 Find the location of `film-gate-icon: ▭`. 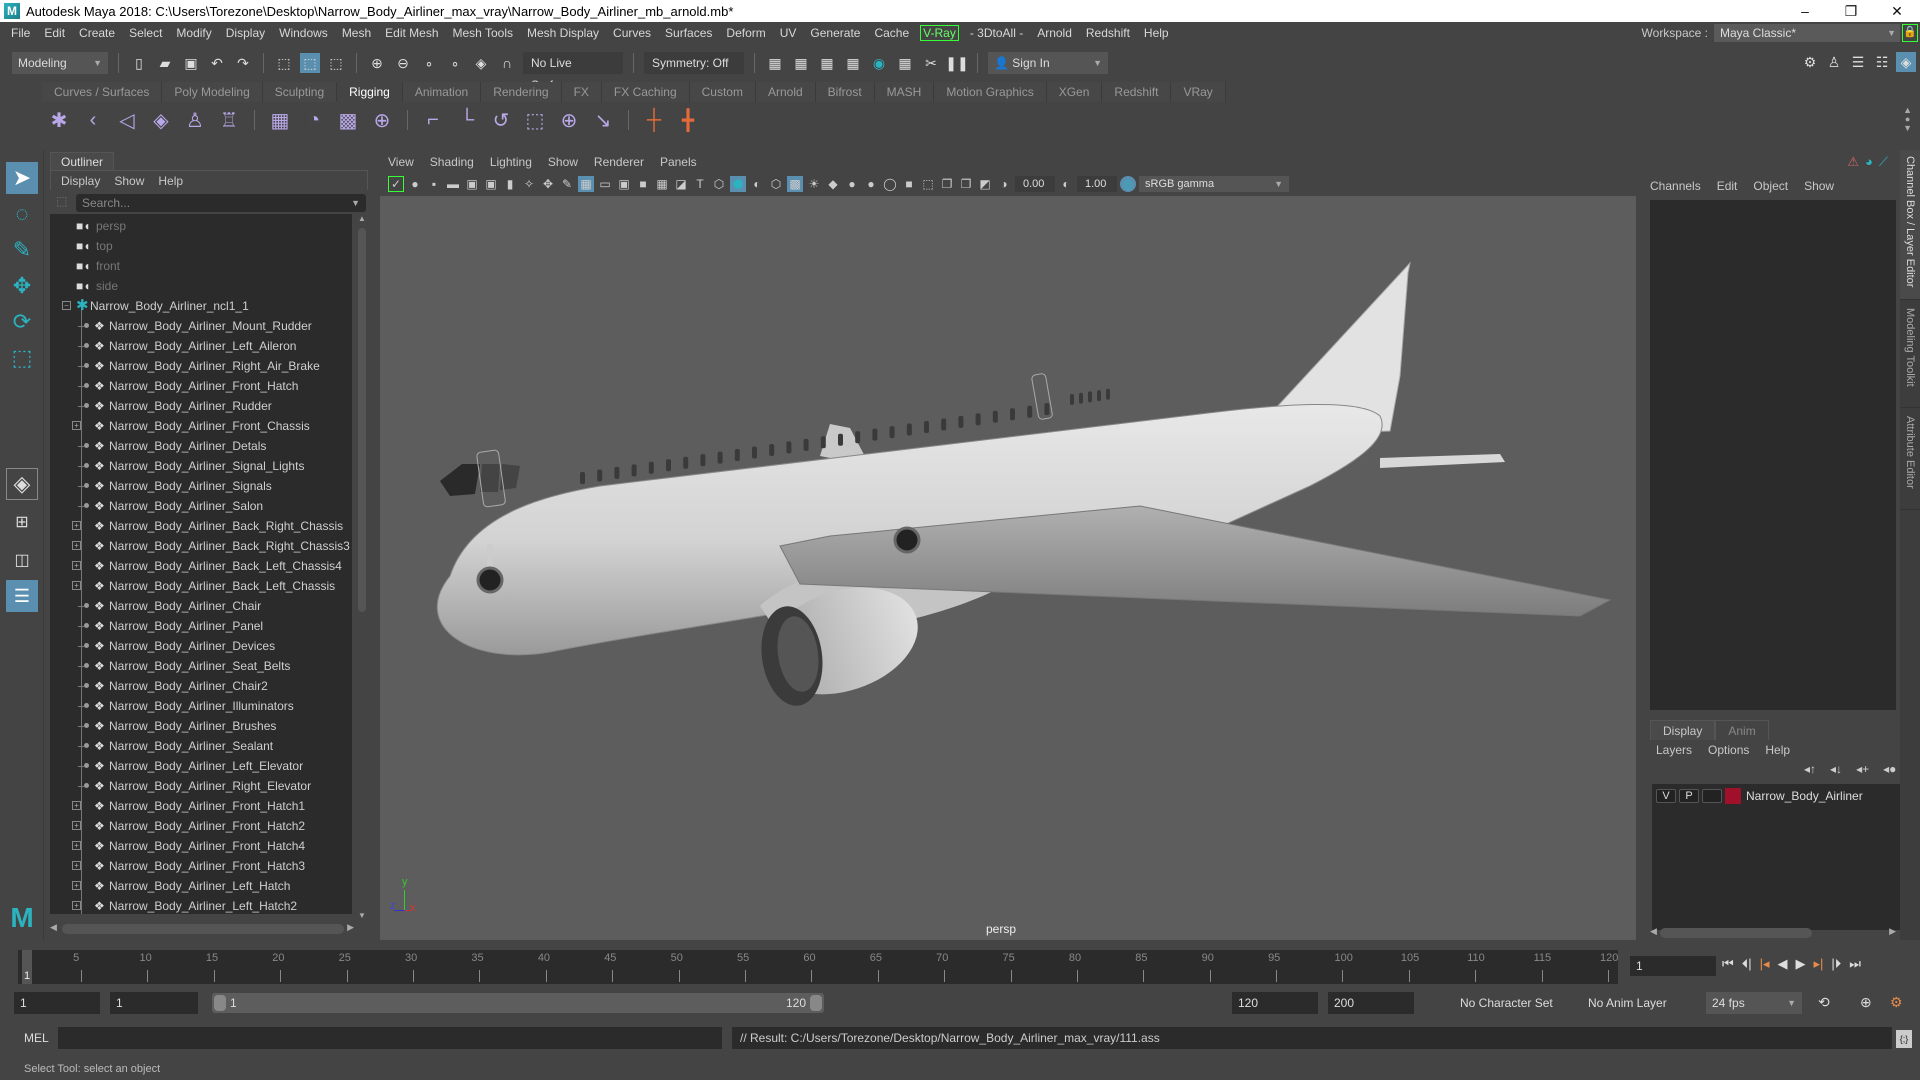

film-gate-icon: ▭ is located at coordinates (605, 184).